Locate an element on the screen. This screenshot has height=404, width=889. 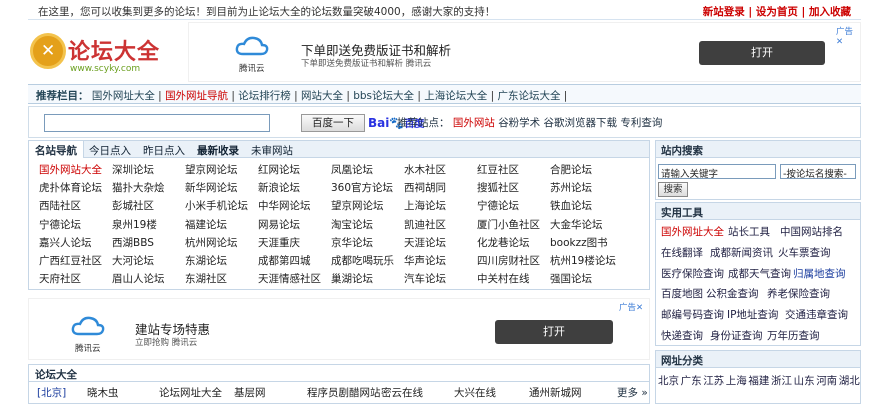
nav-site-link: 凤凰论坛 is located at coordinates (352, 169).